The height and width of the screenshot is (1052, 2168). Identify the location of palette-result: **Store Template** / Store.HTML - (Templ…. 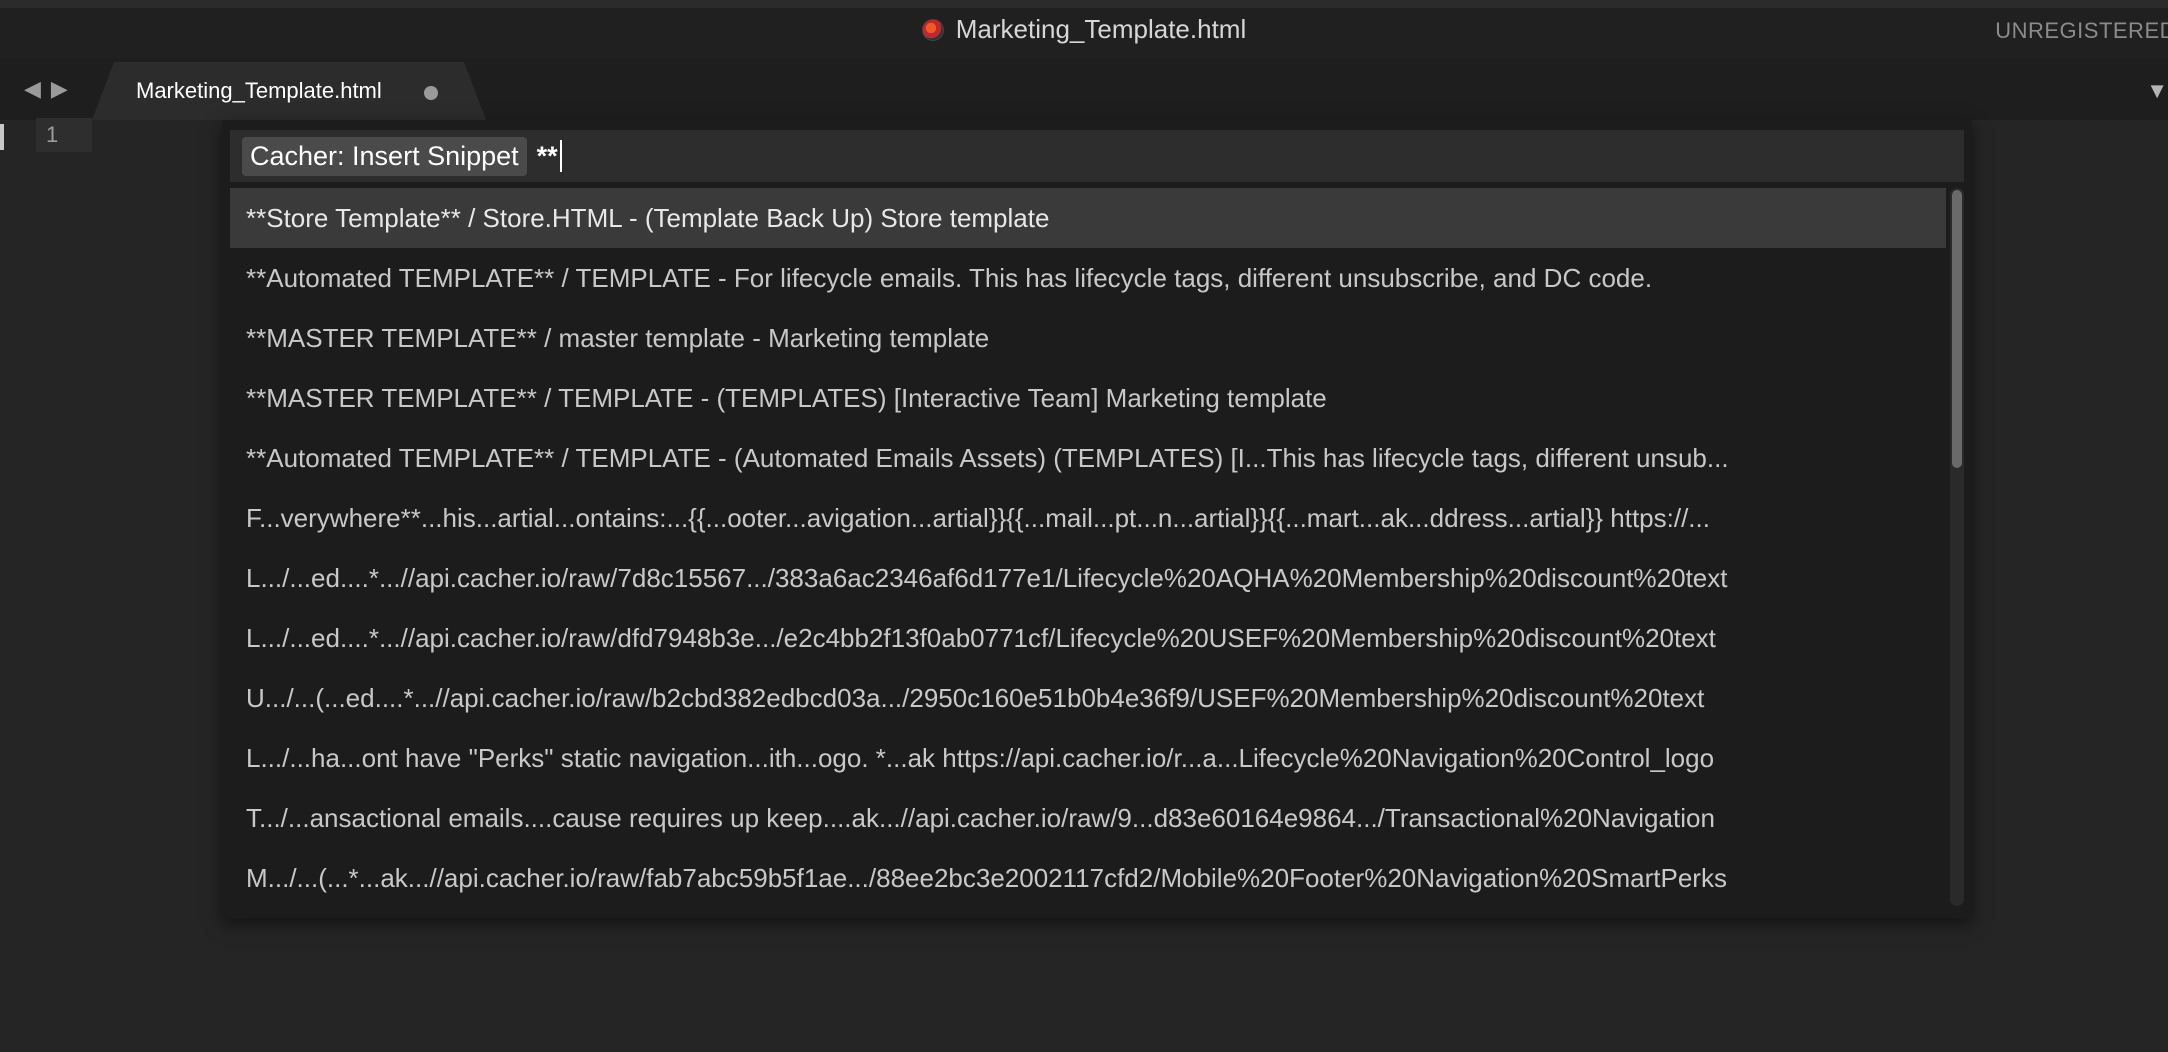
(1088, 218).